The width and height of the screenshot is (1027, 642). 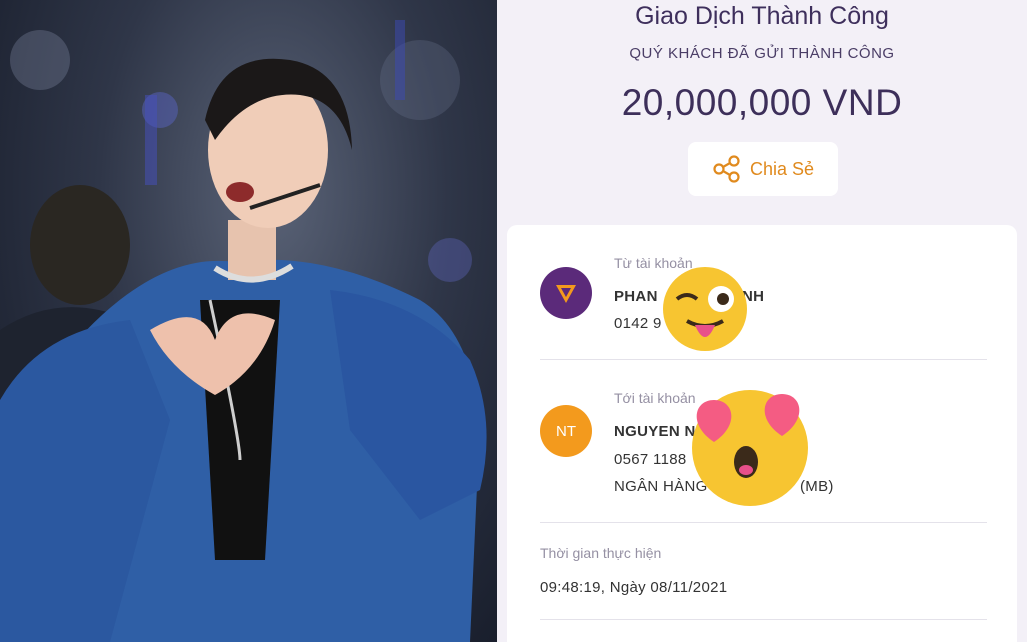 What do you see at coordinates (636, 296) in the screenshot?
I see `from-account-name: PHAN` at bounding box center [636, 296].